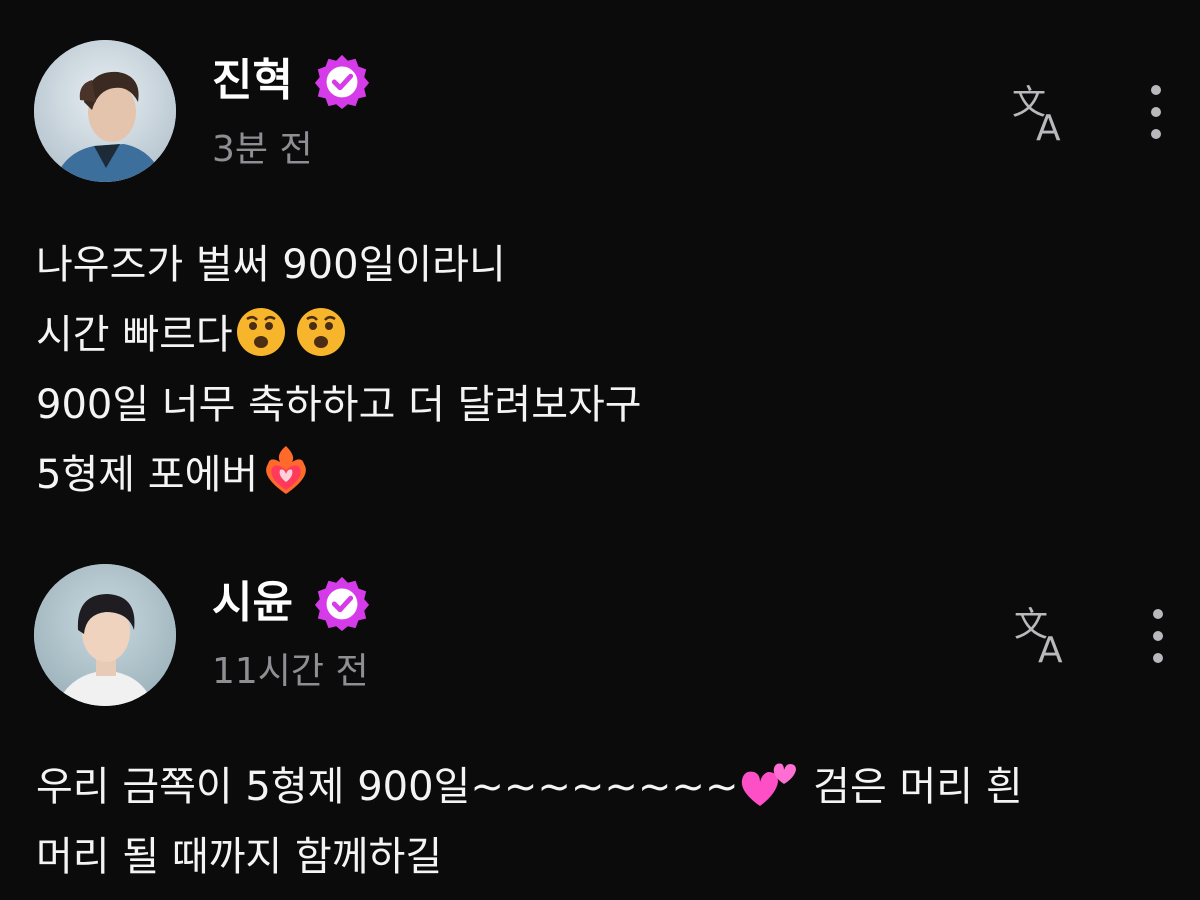 The image size is (1200, 900). What do you see at coordinates (239, 857) in the screenshot?
I see `post-line-text: 머리 될 때까지 함께하길` at bounding box center [239, 857].